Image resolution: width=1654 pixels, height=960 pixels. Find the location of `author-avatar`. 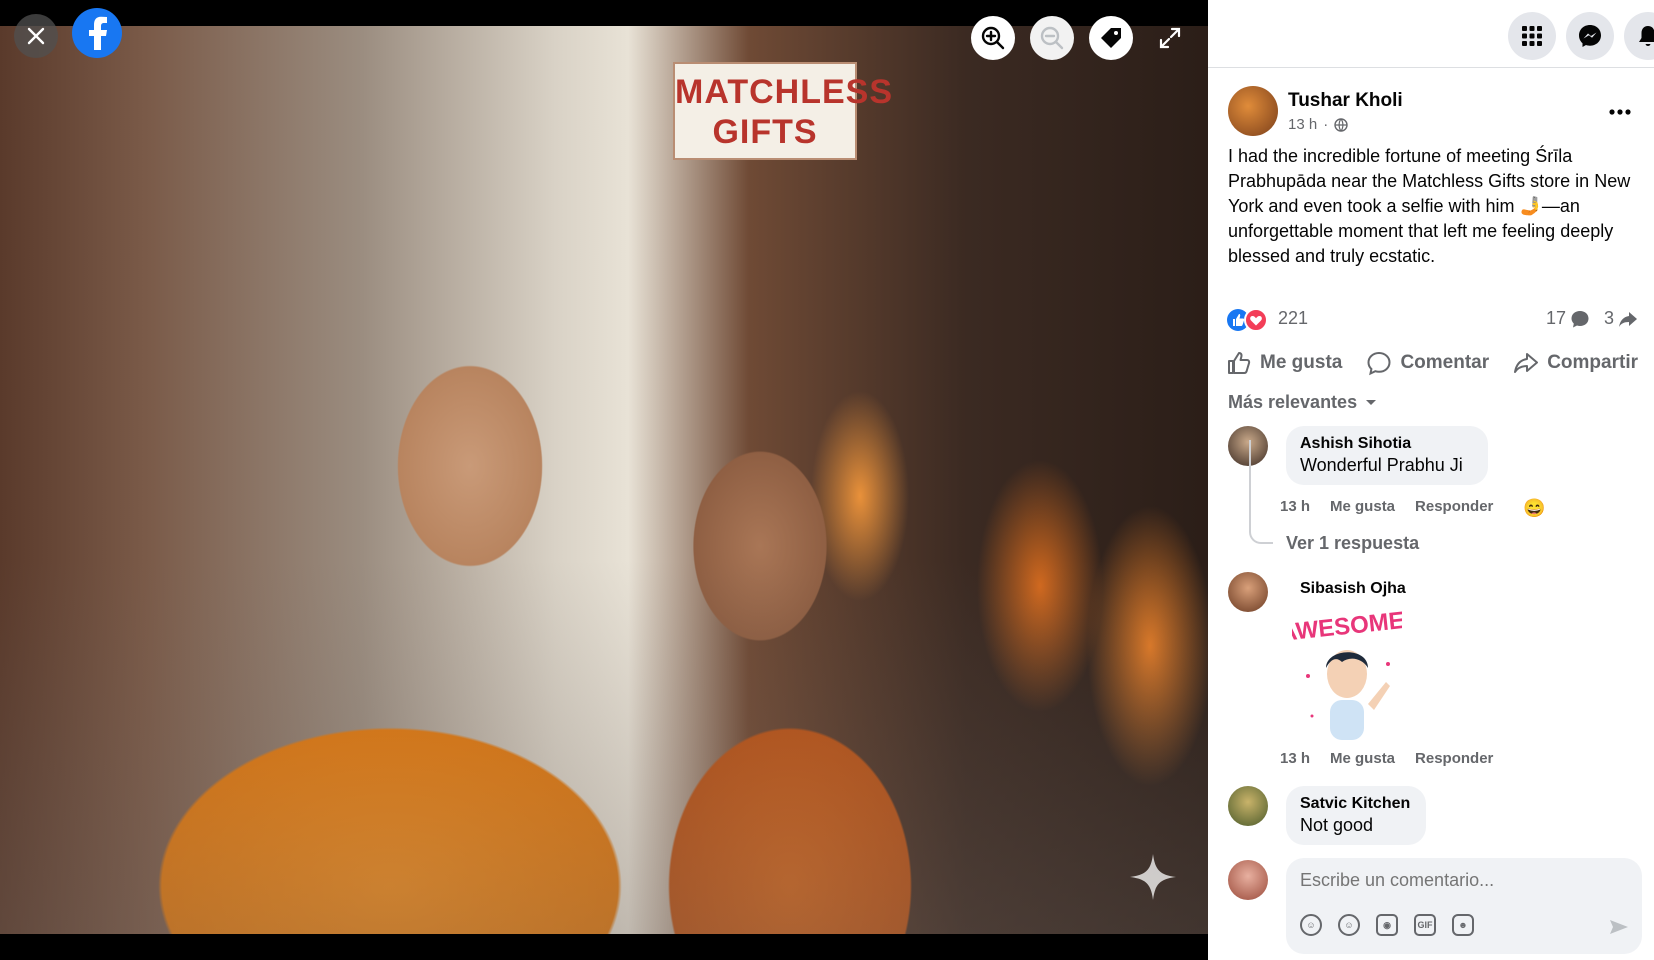

author-avatar is located at coordinates (1253, 111).